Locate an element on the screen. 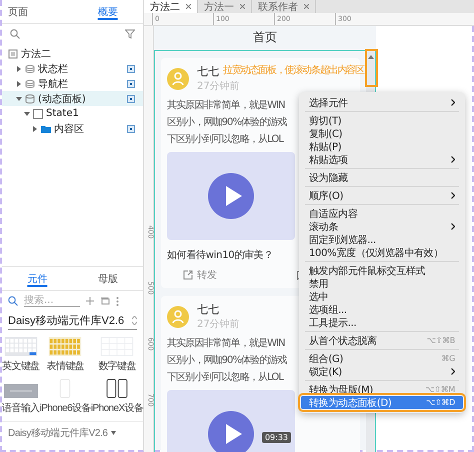 Image resolution: width=474 pixels, height=452 pixels. outline-label: (动态面板) is located at coordinates (62, 99).